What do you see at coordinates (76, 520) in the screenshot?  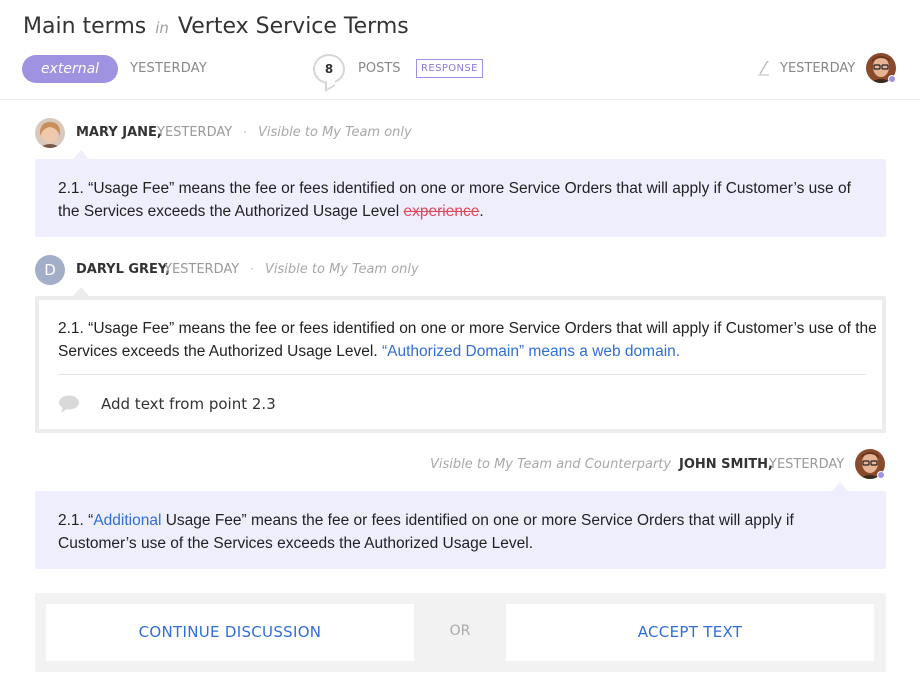 I see `message-text-start: 2.1. “` at bounding box center [76, 520].